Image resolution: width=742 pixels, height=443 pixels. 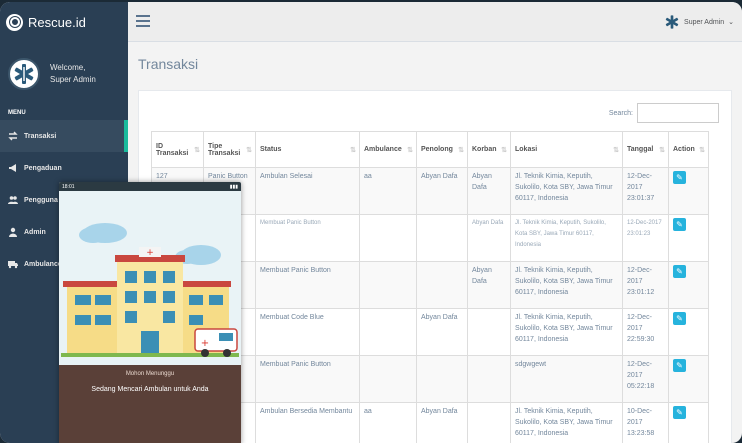 What do you see at coordinates (73, 79) in the screenshot?
I see `profile-name: Super Admin` at bounding box center [73, 79].